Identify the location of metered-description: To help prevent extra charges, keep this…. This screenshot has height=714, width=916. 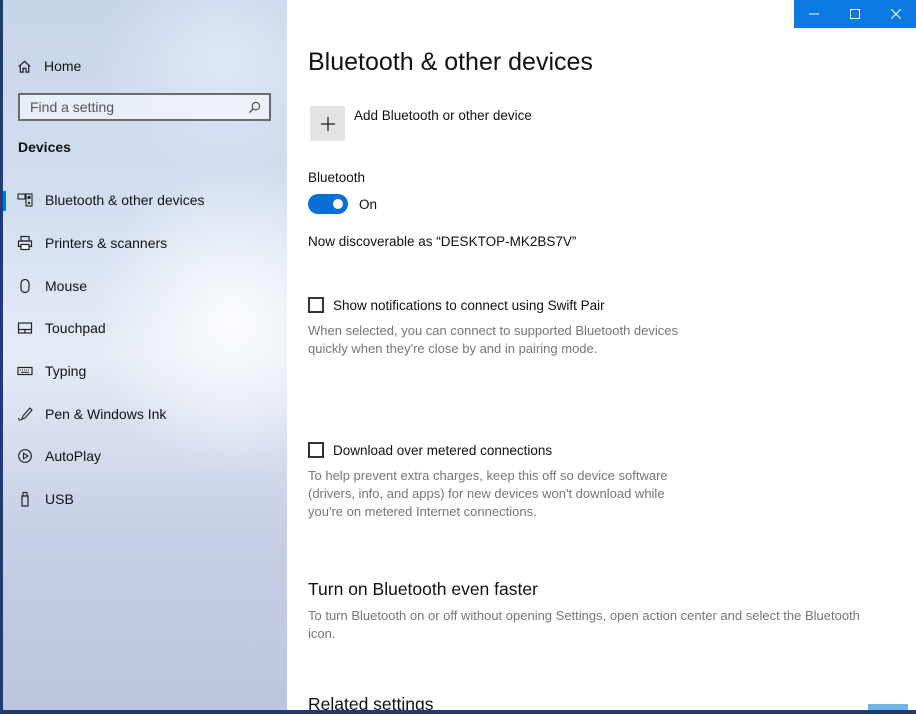
(488, 494).